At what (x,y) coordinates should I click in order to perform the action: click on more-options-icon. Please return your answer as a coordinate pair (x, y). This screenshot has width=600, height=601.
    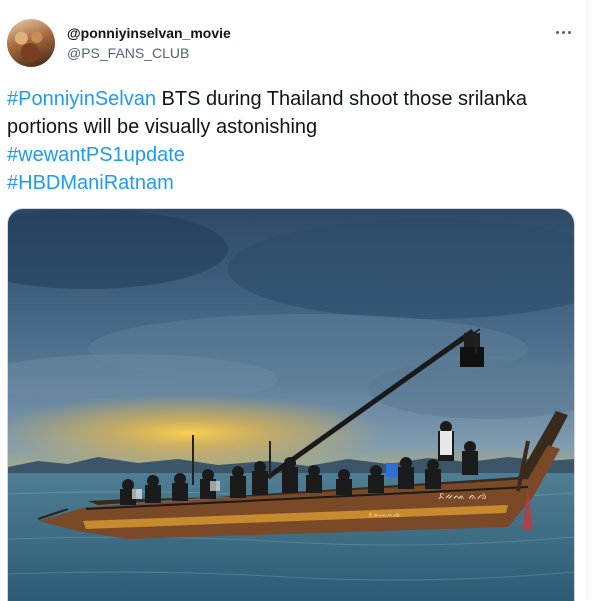
    Looking at the image, I should click on (563, 32).